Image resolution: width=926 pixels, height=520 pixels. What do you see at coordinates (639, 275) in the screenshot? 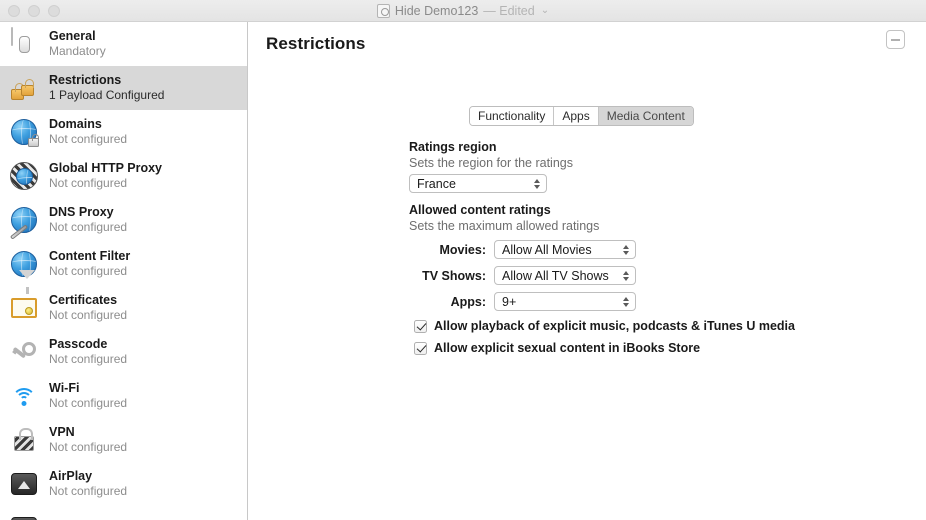
I see `tv-shows-rating-row: TV Shows: Allow All TV Shows` at bounding box center [639, 275].